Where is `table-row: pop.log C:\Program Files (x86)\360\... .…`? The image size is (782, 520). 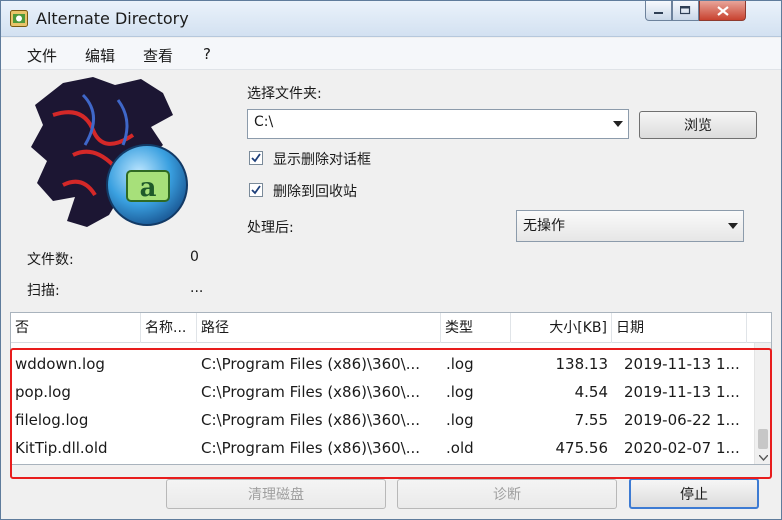 table-row: pop.log C:\Program Files (x86)\360\... .… is located at coordinates (382, 393).